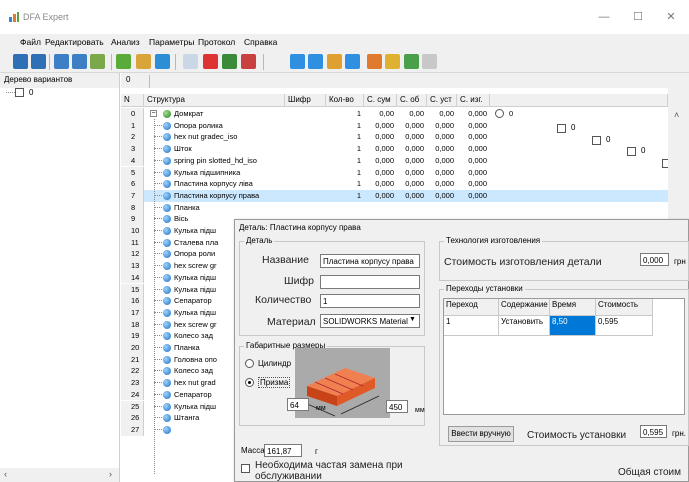 This screenshot has height=482, width=689. Describe the element at coordinates (210, 61) in the screenshot. I see `delete-icon` at that location.